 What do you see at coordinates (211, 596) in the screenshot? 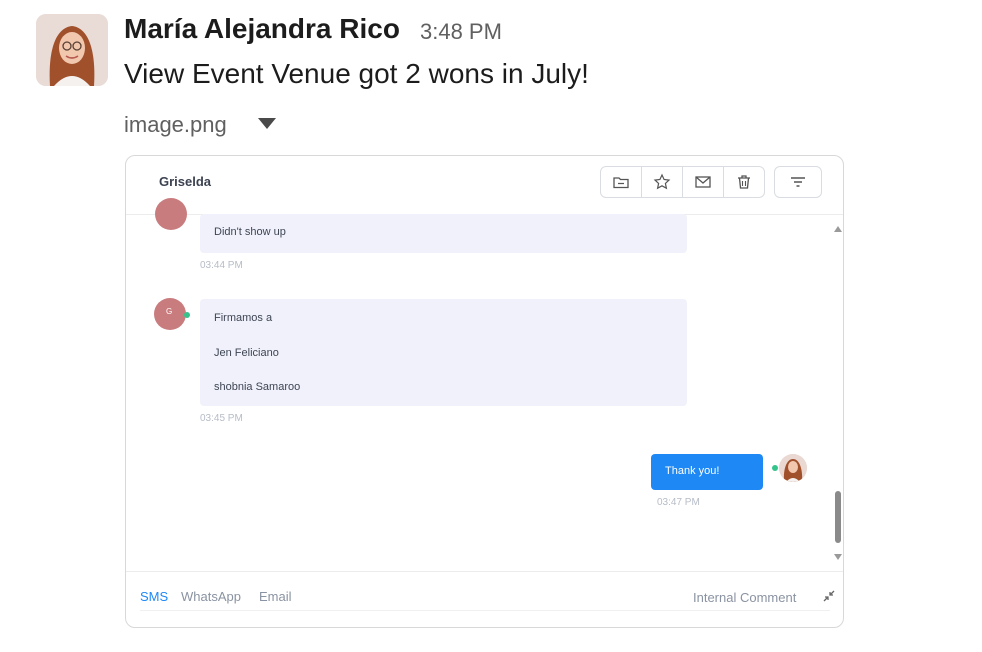
I see `tab-whatsapp: WhatsApp` at bounding box center [211, 596].